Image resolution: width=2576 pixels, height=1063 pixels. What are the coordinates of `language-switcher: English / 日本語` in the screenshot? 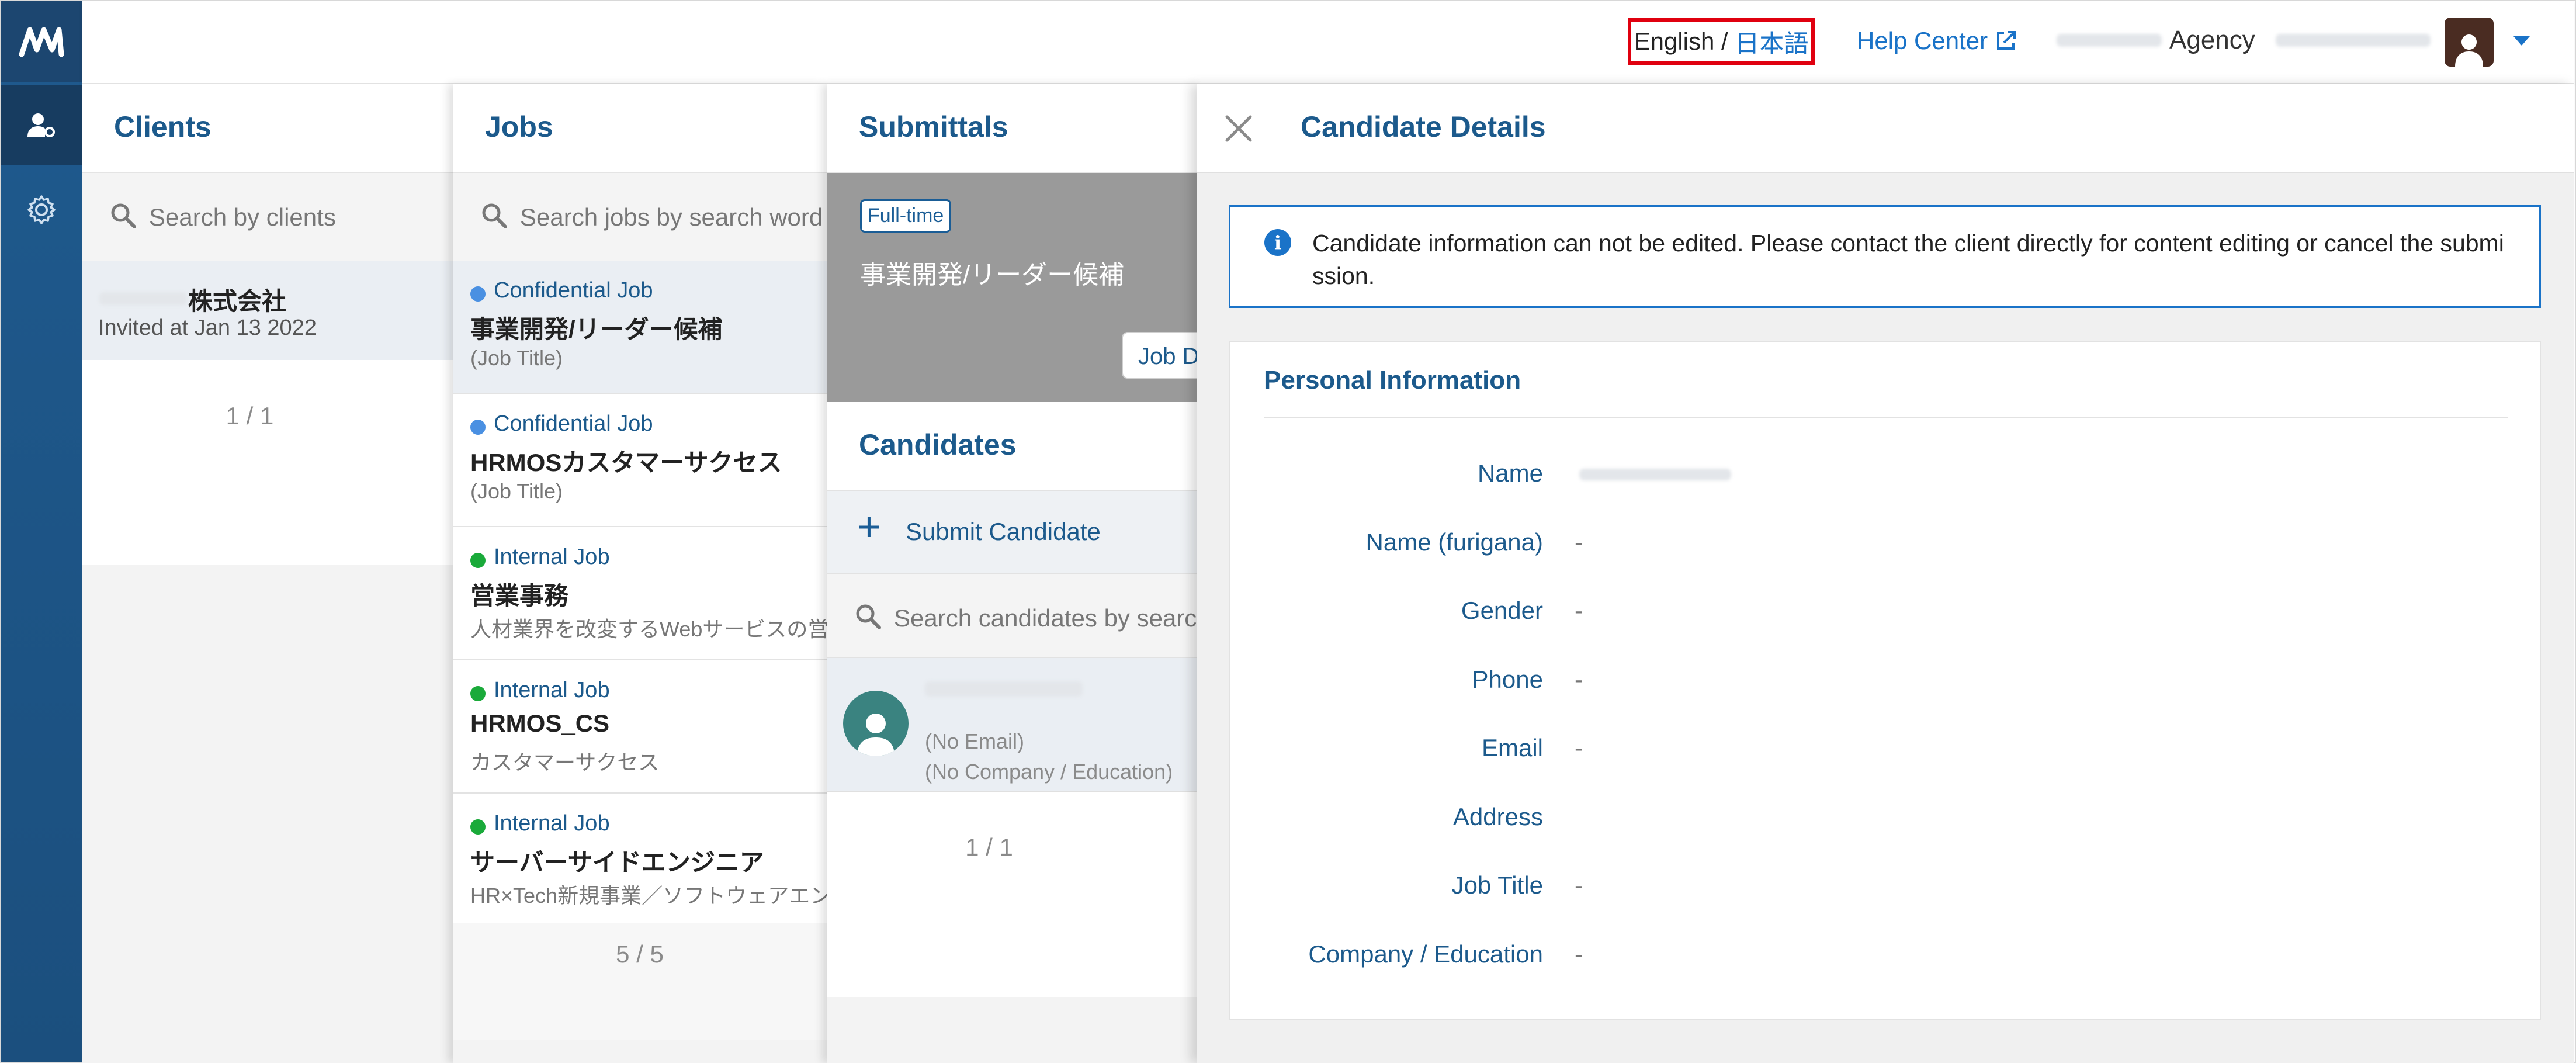 It's located at (1721, 41).